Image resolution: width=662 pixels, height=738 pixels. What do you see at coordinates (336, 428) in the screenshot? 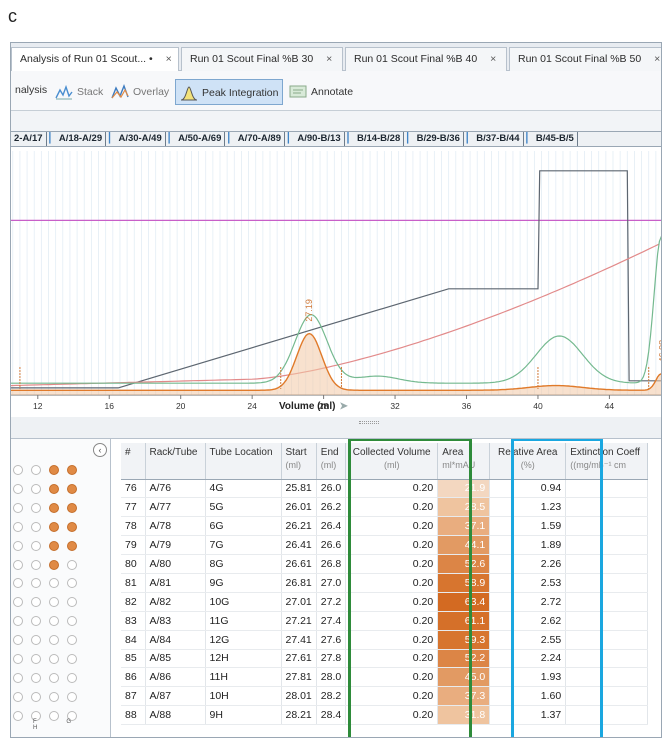
I see `splitter` at bounding box center [336, 428].